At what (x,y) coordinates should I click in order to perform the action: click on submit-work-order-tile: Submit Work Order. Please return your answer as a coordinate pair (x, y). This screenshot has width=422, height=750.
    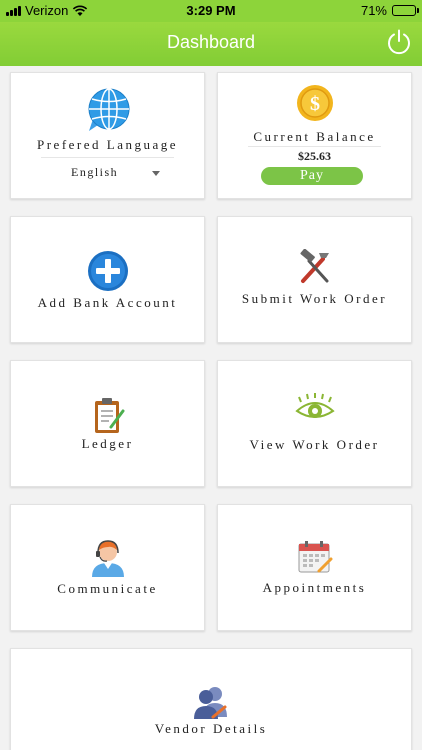
    Looking at the image, I should click on (314, 279).